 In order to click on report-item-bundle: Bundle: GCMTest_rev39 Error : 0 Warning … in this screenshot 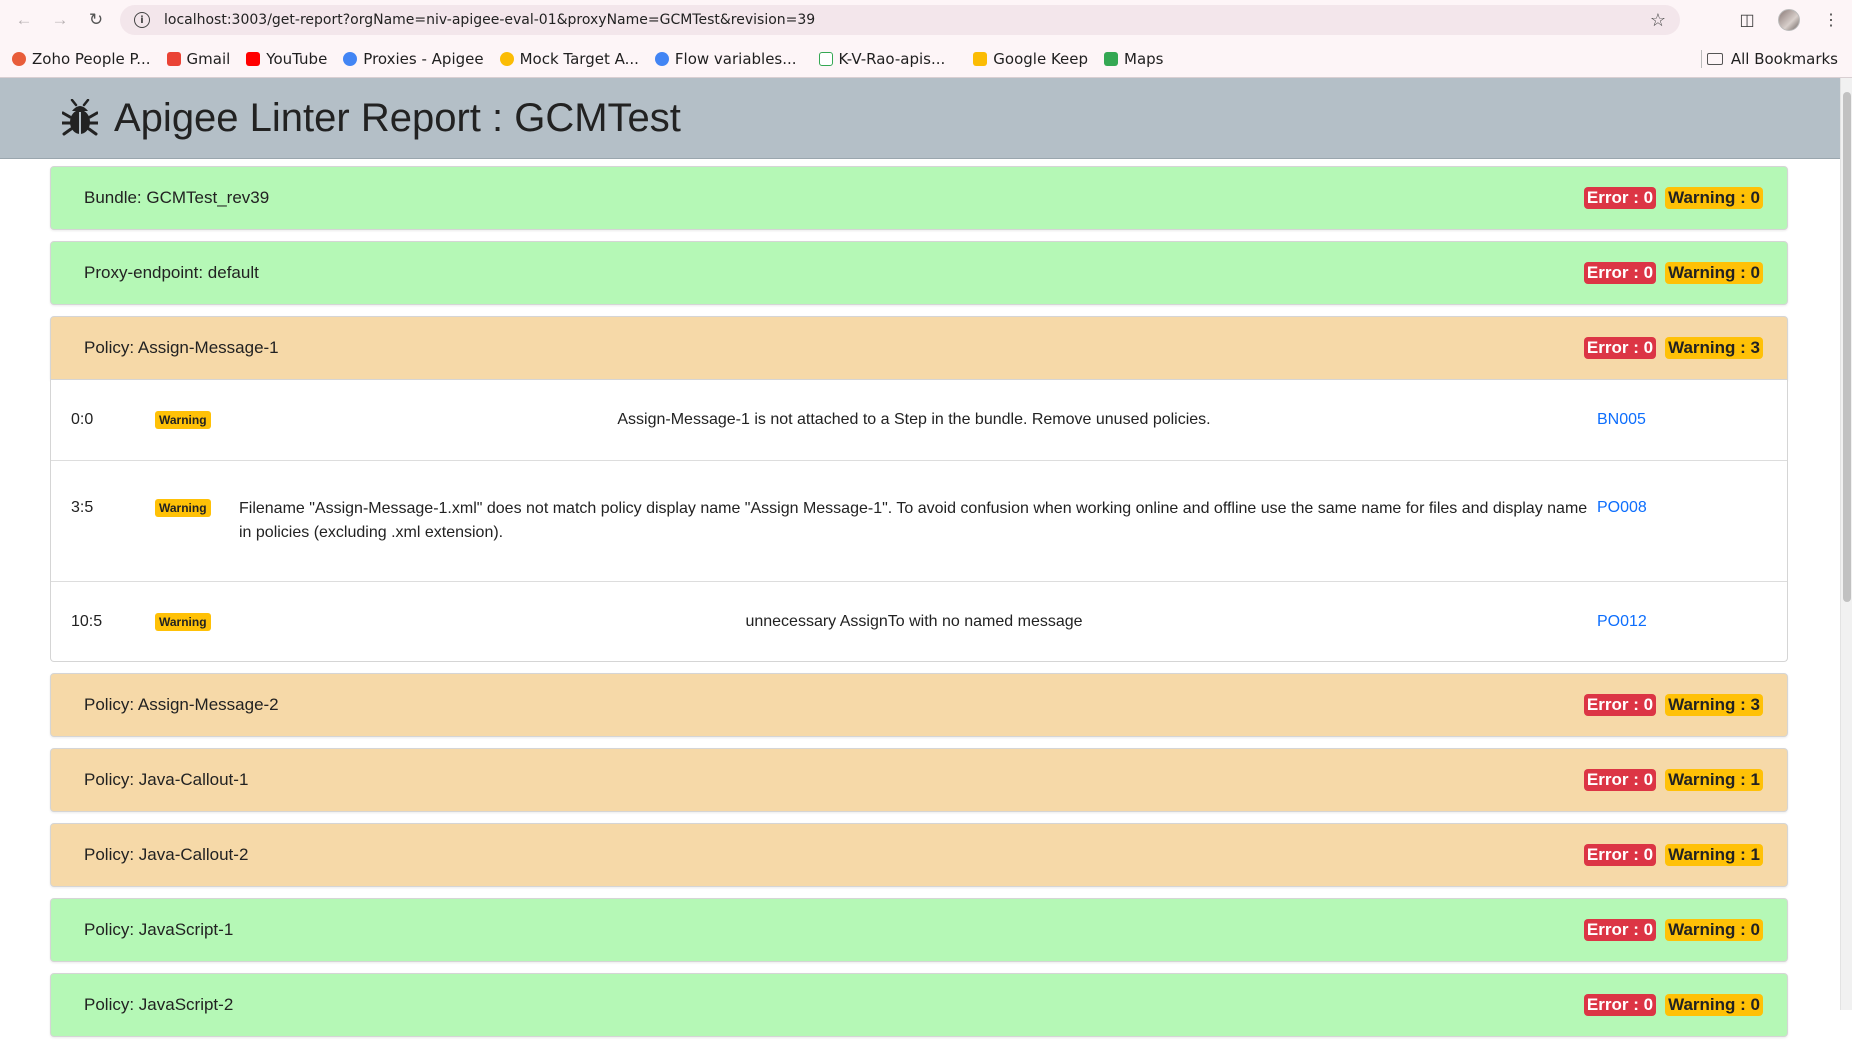, I will do `click(919, 198)`.